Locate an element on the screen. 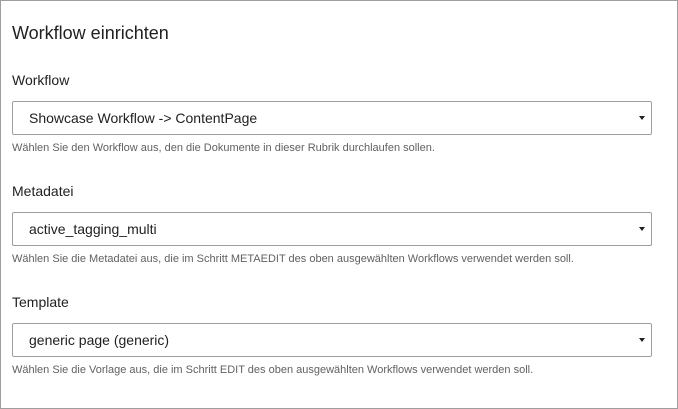  template-label: Template is located at coordinates (40, 302).